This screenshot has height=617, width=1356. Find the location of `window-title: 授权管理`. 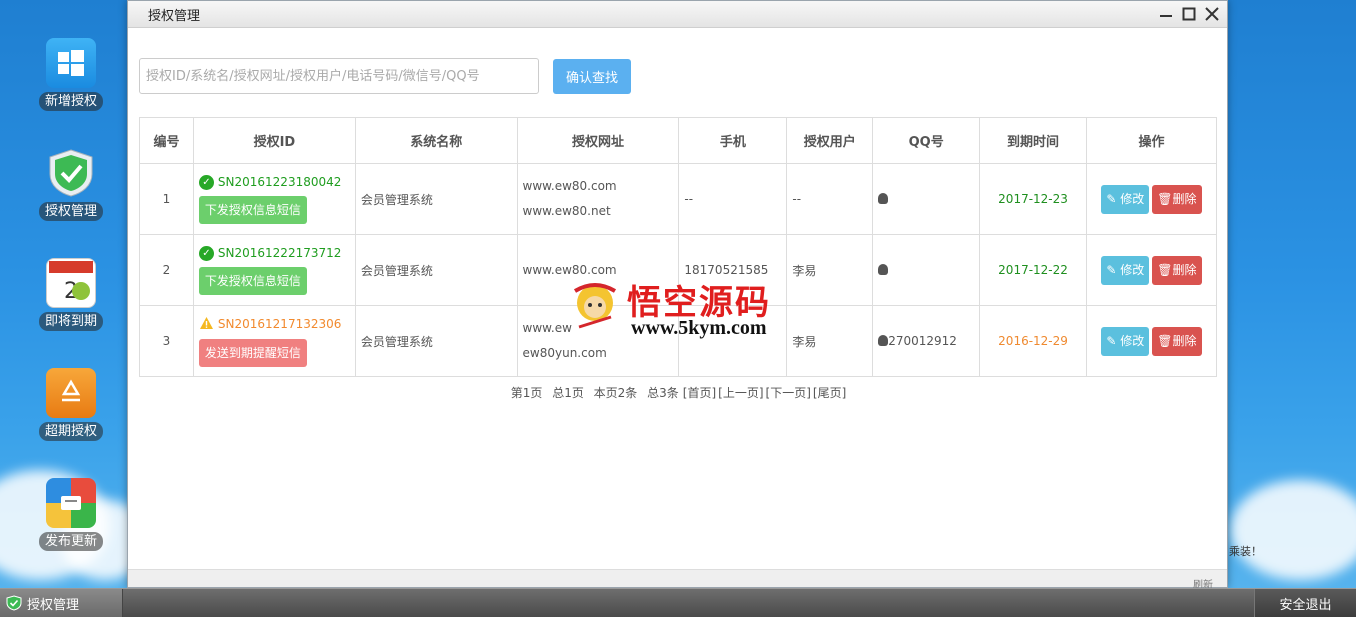

window-title: 授权管理 is located at coordinates (174, 16).